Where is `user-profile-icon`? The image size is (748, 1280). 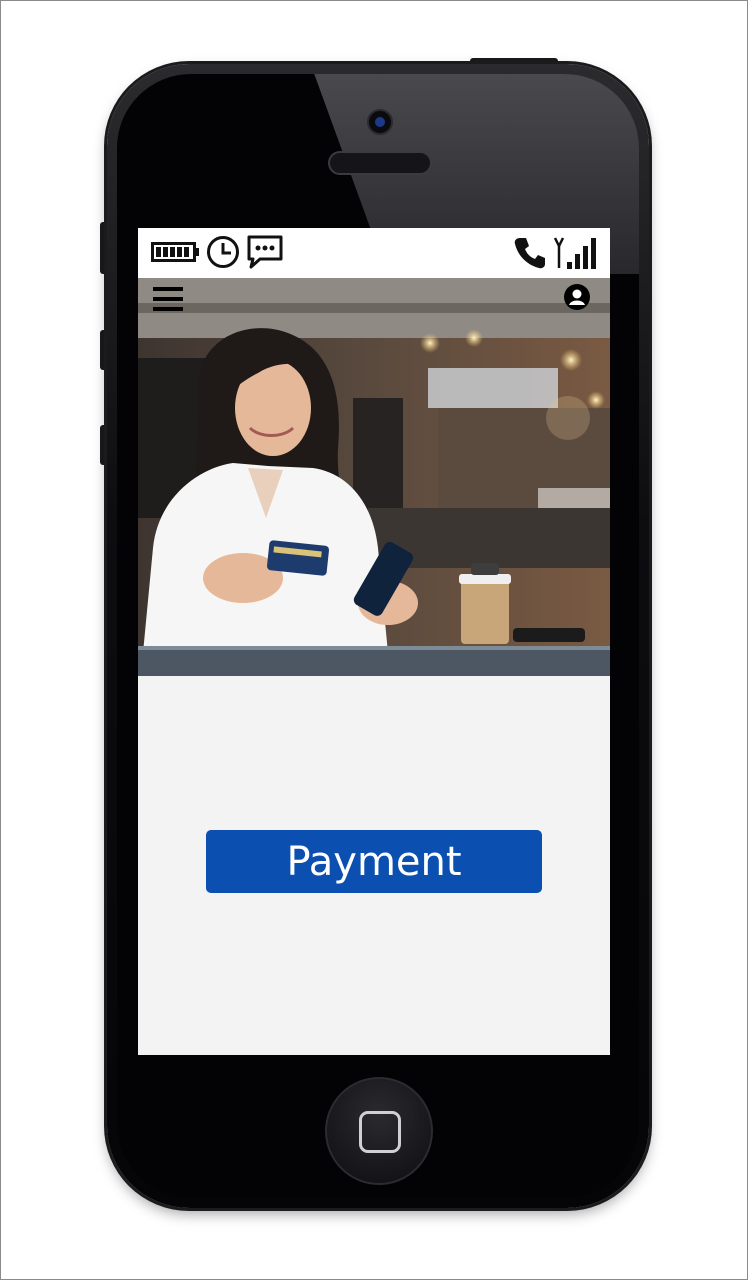
user-profile-icon is located at coordinates (577, 297).